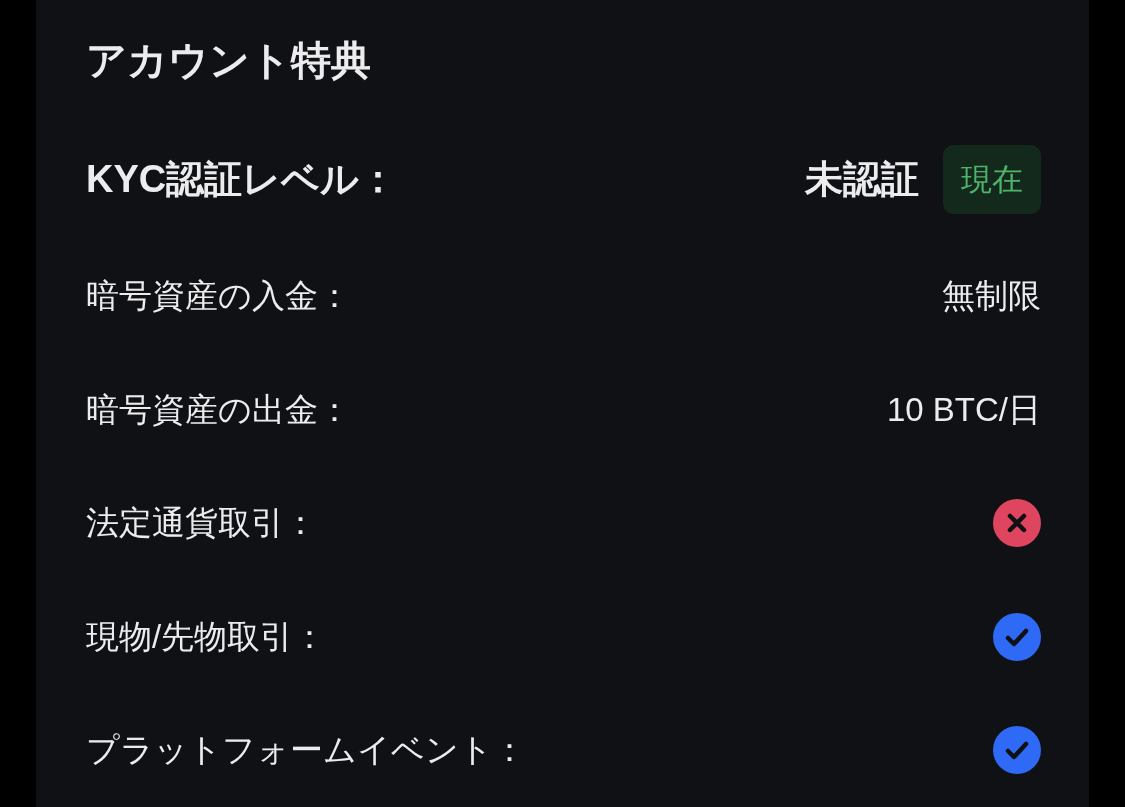  I want to click on current-badge: 現在, so click(992, 179).